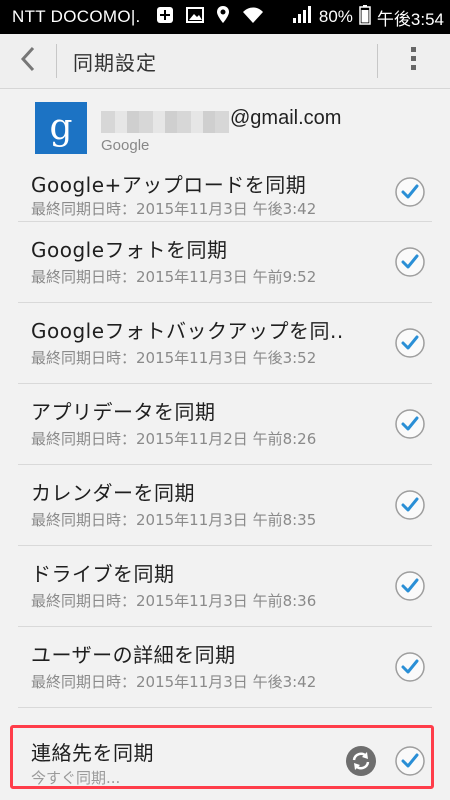 The width and height of the screenshot is (450, 800). What do you see at coordinates (174, 277) in the screenshot?
I see `sync-item-subtitle: 最終同期日時：2015年11月3日 午前9:52` at bounding box center [174, 277].